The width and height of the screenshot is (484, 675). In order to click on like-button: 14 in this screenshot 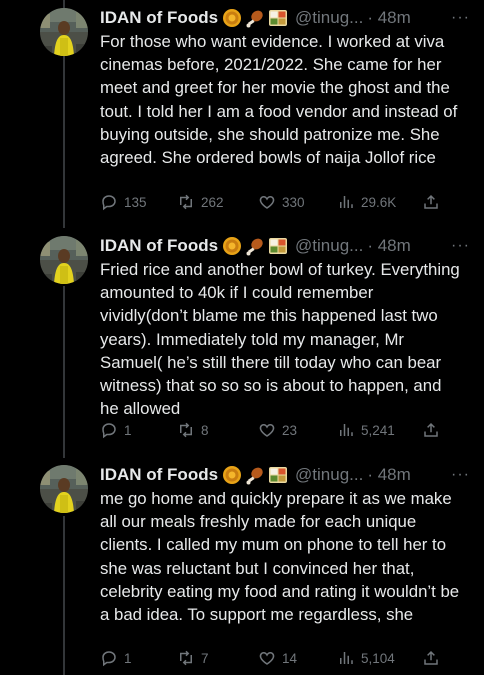, I will do `click(277, 658)`.